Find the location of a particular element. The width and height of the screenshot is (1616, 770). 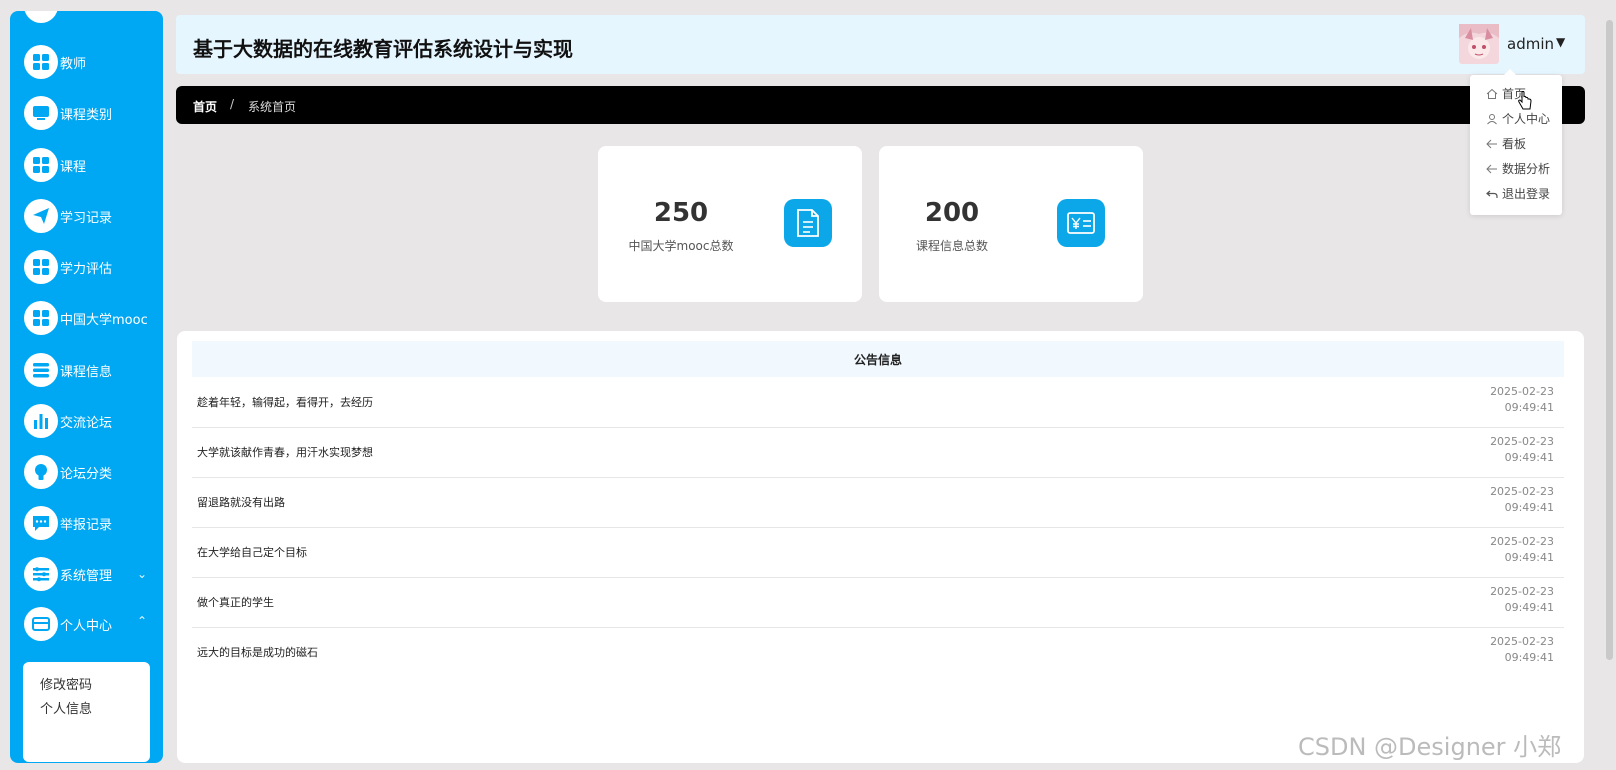

notice-row: 留退路就没有出路 2025-02-23 09:49:41 is located at coordinates (878, 502).